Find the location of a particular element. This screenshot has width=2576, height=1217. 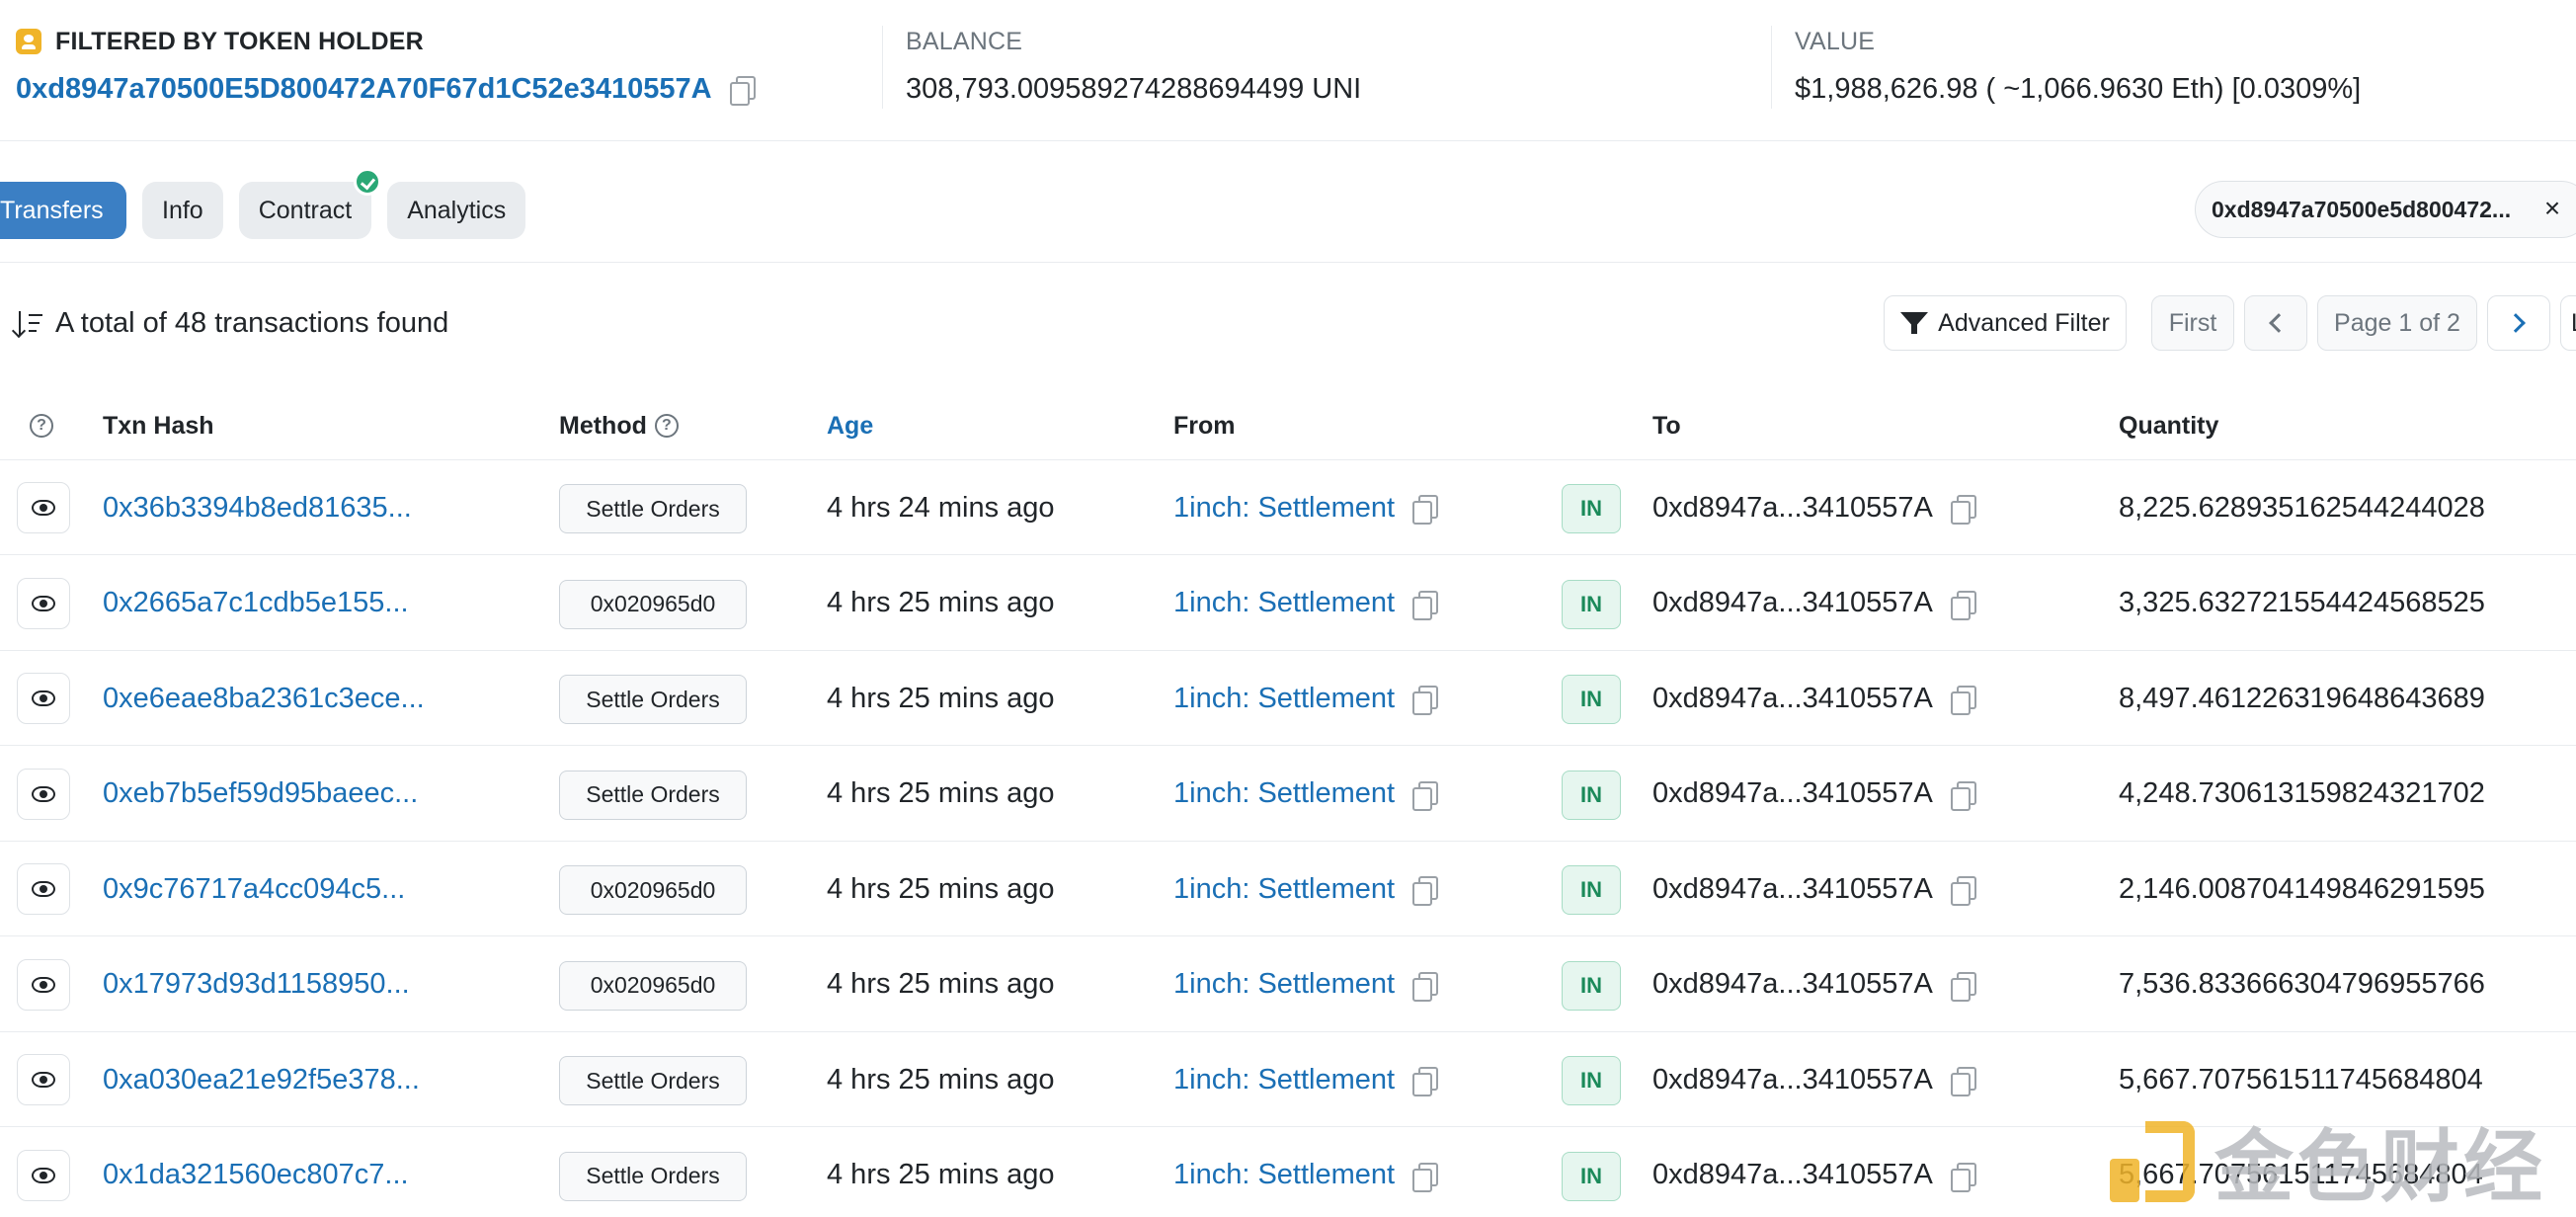

quantity-cell: 7,536.833666304796955766 is located at coordinates (2302, 984).